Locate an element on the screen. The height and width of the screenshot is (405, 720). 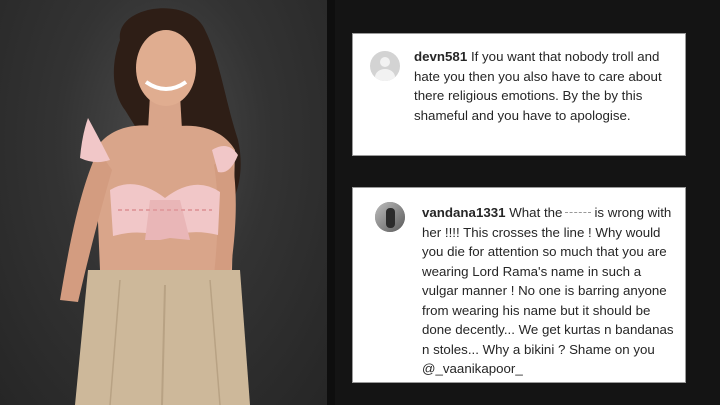
panel-divider is located at coordinates (331, 202).